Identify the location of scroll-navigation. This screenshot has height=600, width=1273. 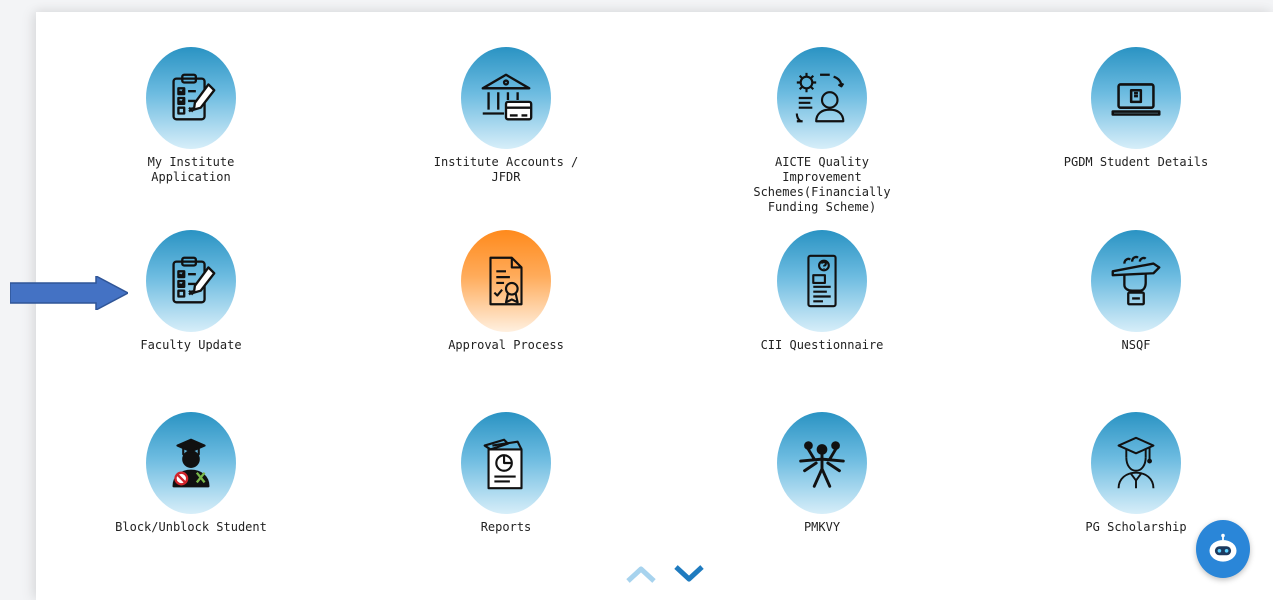
(666, 575).